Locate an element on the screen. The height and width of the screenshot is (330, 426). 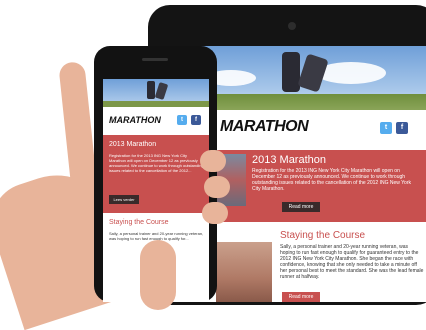
phone-speaker is located at coordinates (155, 59).